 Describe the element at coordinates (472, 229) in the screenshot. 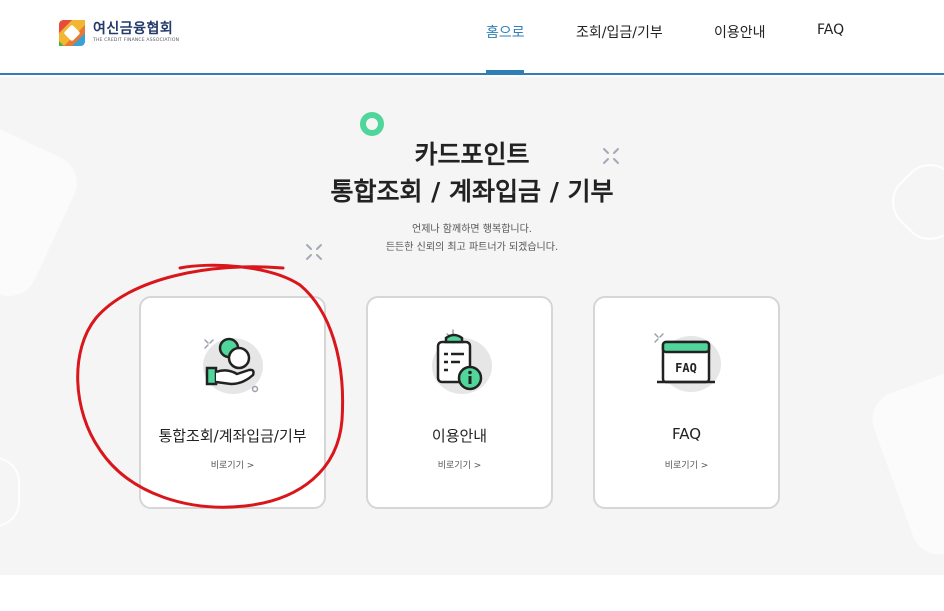

I see `hero-subtitle-line1: 언제나 함께하면 행복합니다.` at that location.